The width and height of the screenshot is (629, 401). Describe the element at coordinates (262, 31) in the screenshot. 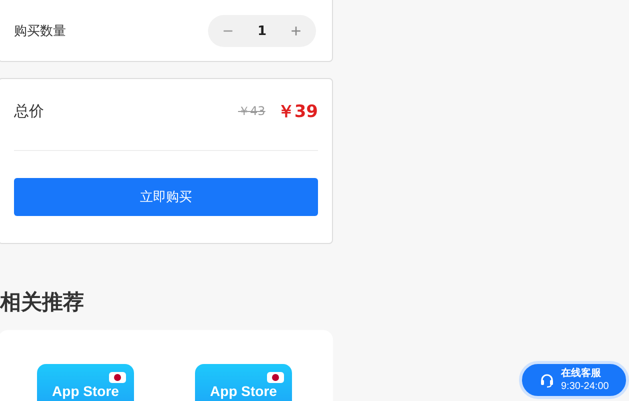

I see `quantity-value: 1` at that location.